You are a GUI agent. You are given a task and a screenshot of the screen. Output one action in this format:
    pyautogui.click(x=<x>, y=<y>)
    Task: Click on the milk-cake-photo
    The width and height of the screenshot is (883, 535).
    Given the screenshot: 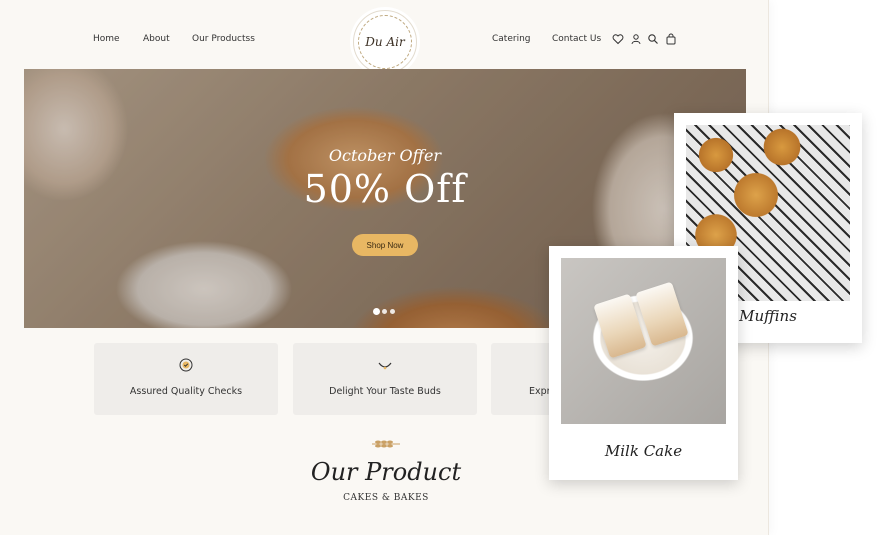 What is the action you would take?
    pyautogui.click(x=643, y=341)
    